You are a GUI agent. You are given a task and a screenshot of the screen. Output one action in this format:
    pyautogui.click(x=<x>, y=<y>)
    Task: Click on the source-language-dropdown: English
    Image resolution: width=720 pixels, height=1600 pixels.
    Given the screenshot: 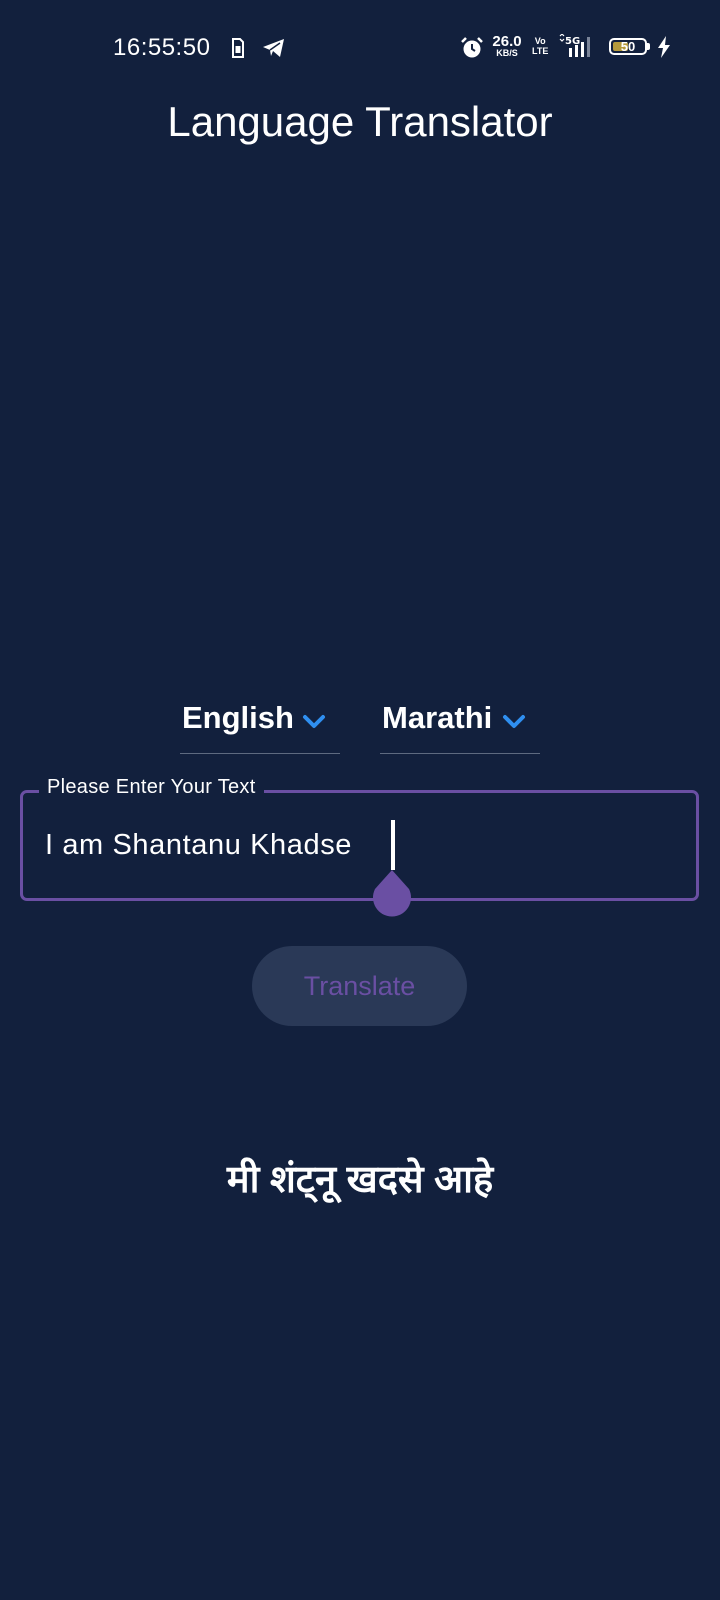 What is the action you would take?
    pyautogui.click(x=260, y=723)
    